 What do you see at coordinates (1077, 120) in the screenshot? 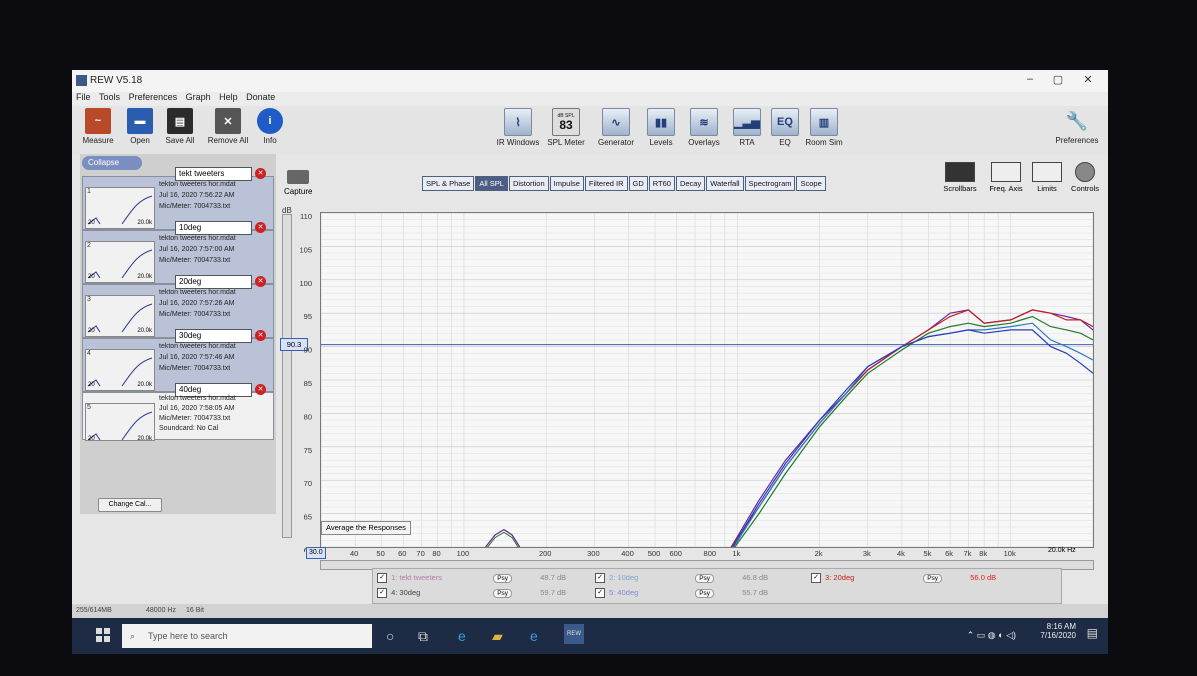
I see `wrench-icon: 🔧` at bounding box center [1077, 120].